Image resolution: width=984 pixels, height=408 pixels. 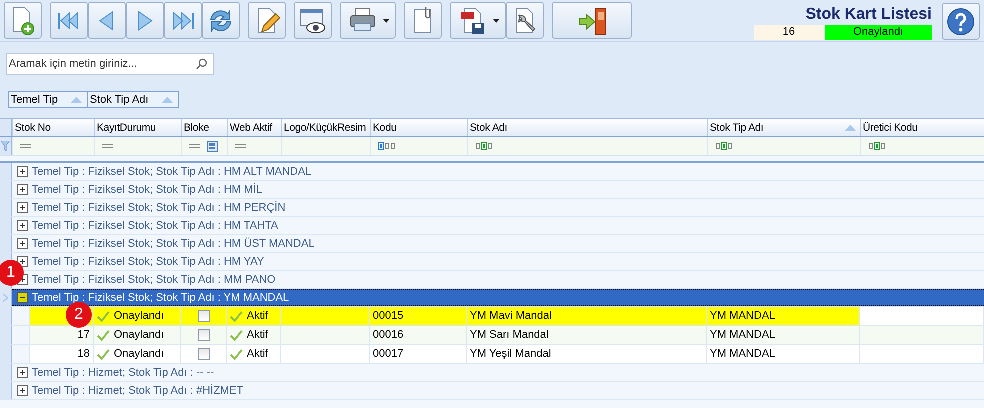 What do you see at coordinates (587, 335) in the screenshot?
I see `table-cell: YM Sarı Mandal` at bounding box center [587, 335].